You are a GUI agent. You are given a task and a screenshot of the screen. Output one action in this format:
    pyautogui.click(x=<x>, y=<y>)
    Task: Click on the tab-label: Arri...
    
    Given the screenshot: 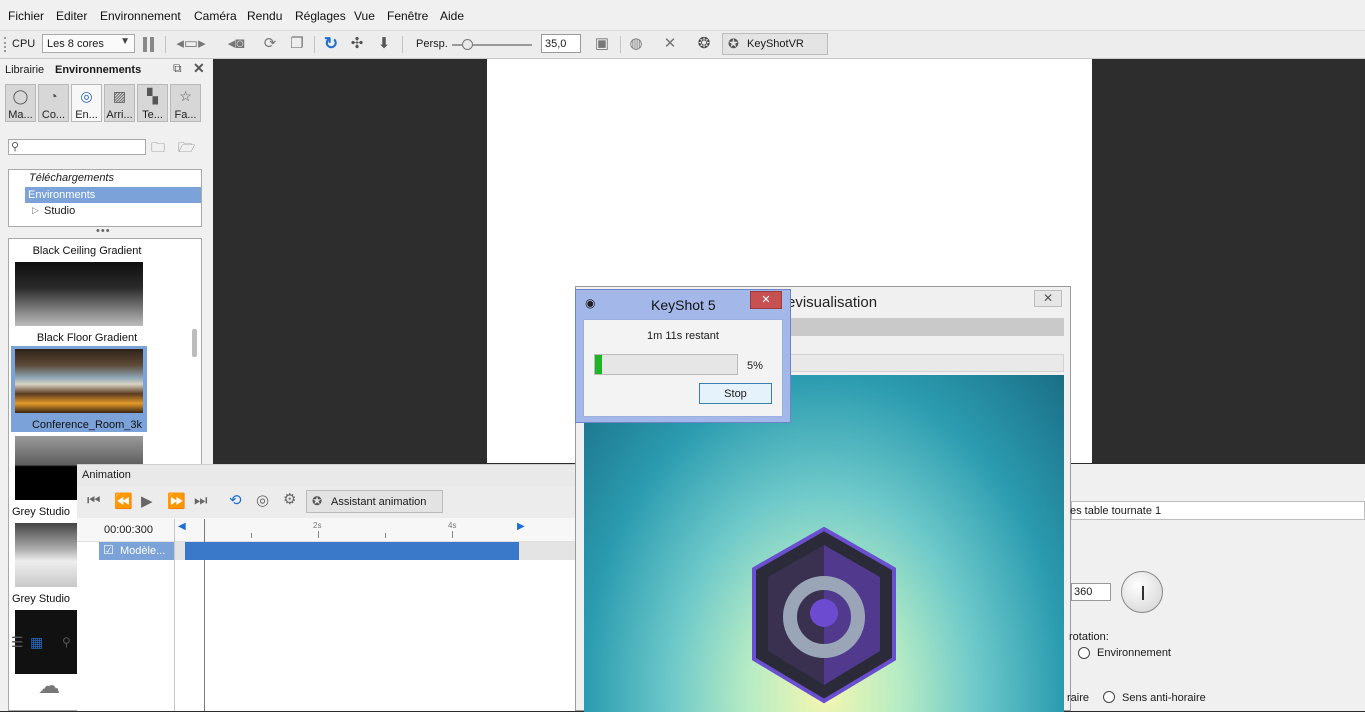 What is the action you would take?
    pyautogui.click(x=119, y=115)
    